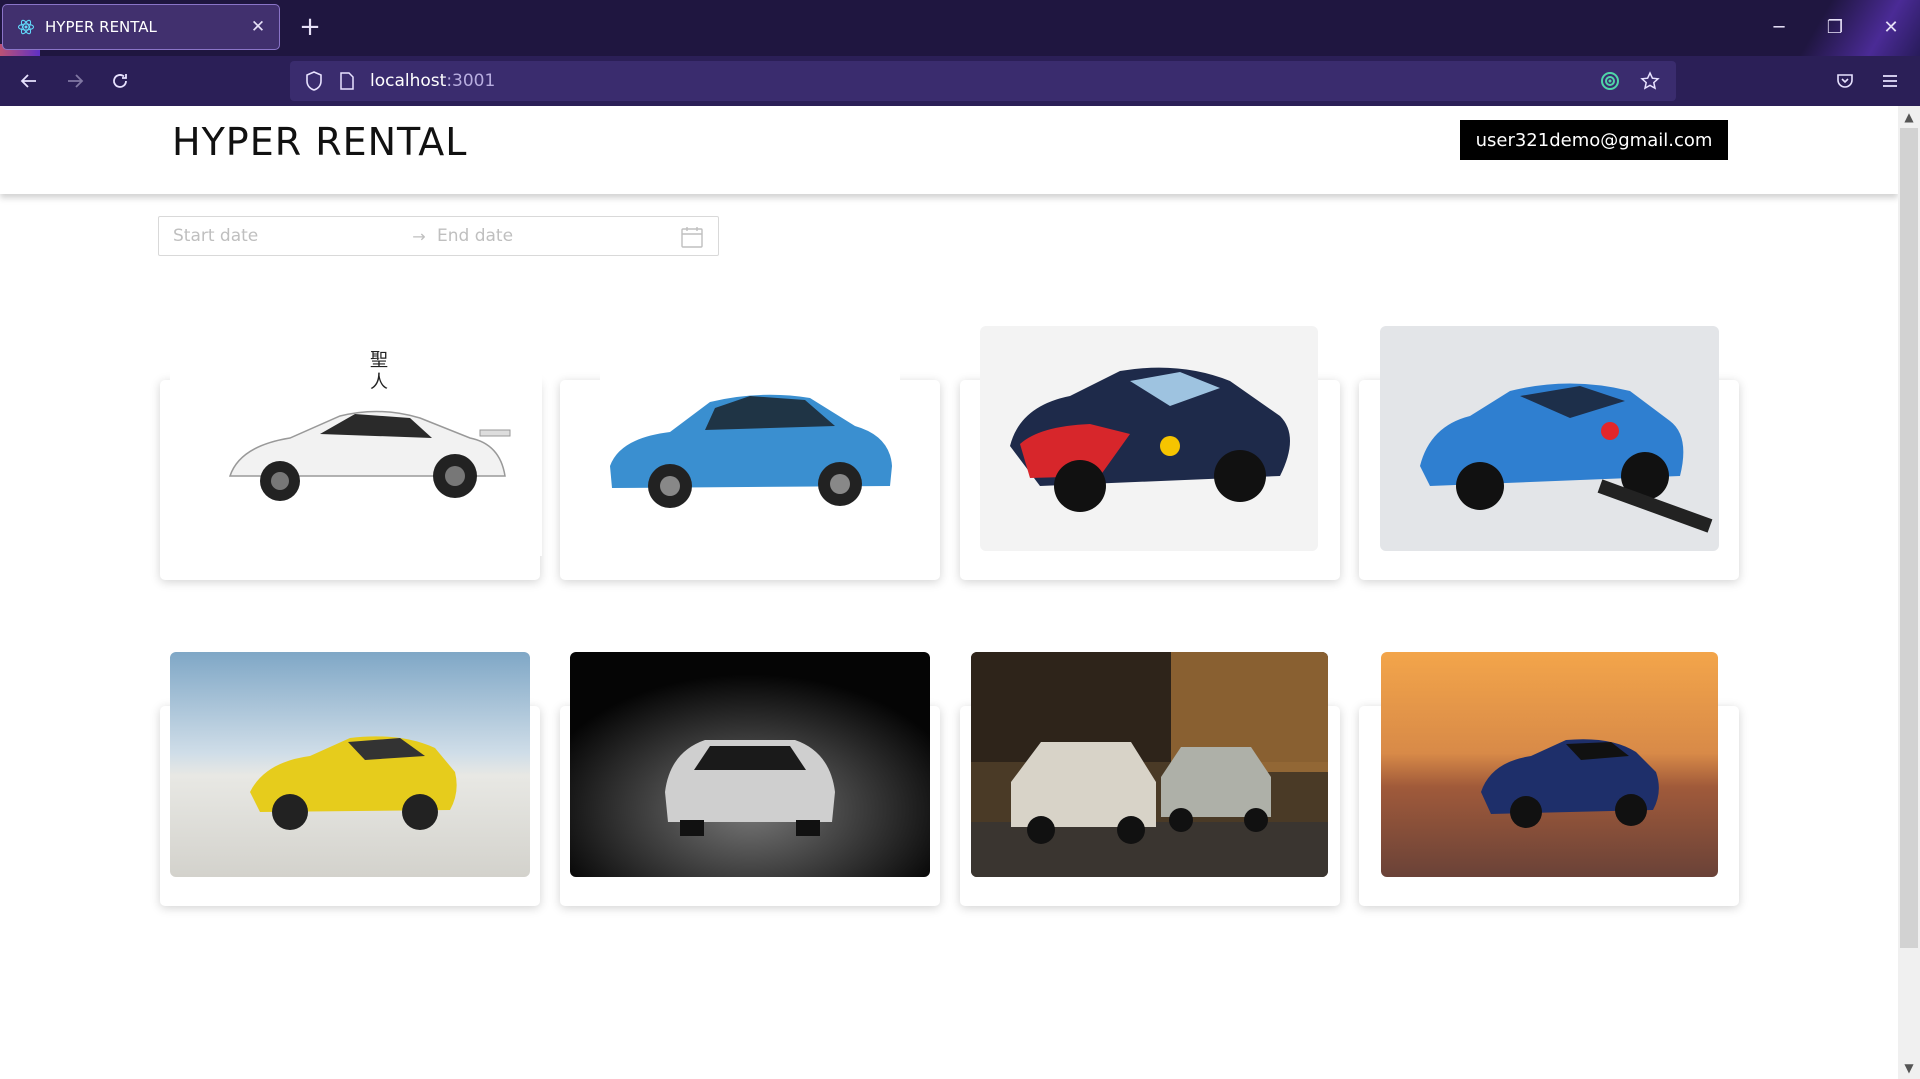 The height and width of the screenshot is (1079, 1920). What do you see at coordinates (542, 236) in the screenshot?
I see `end-date-input` at bounding box center [542, 236].